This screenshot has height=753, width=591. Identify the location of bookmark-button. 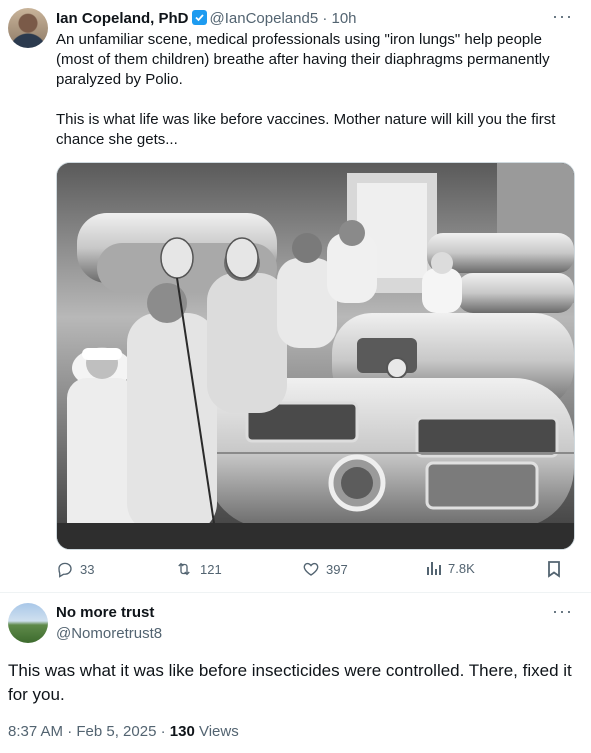
(554, 569).